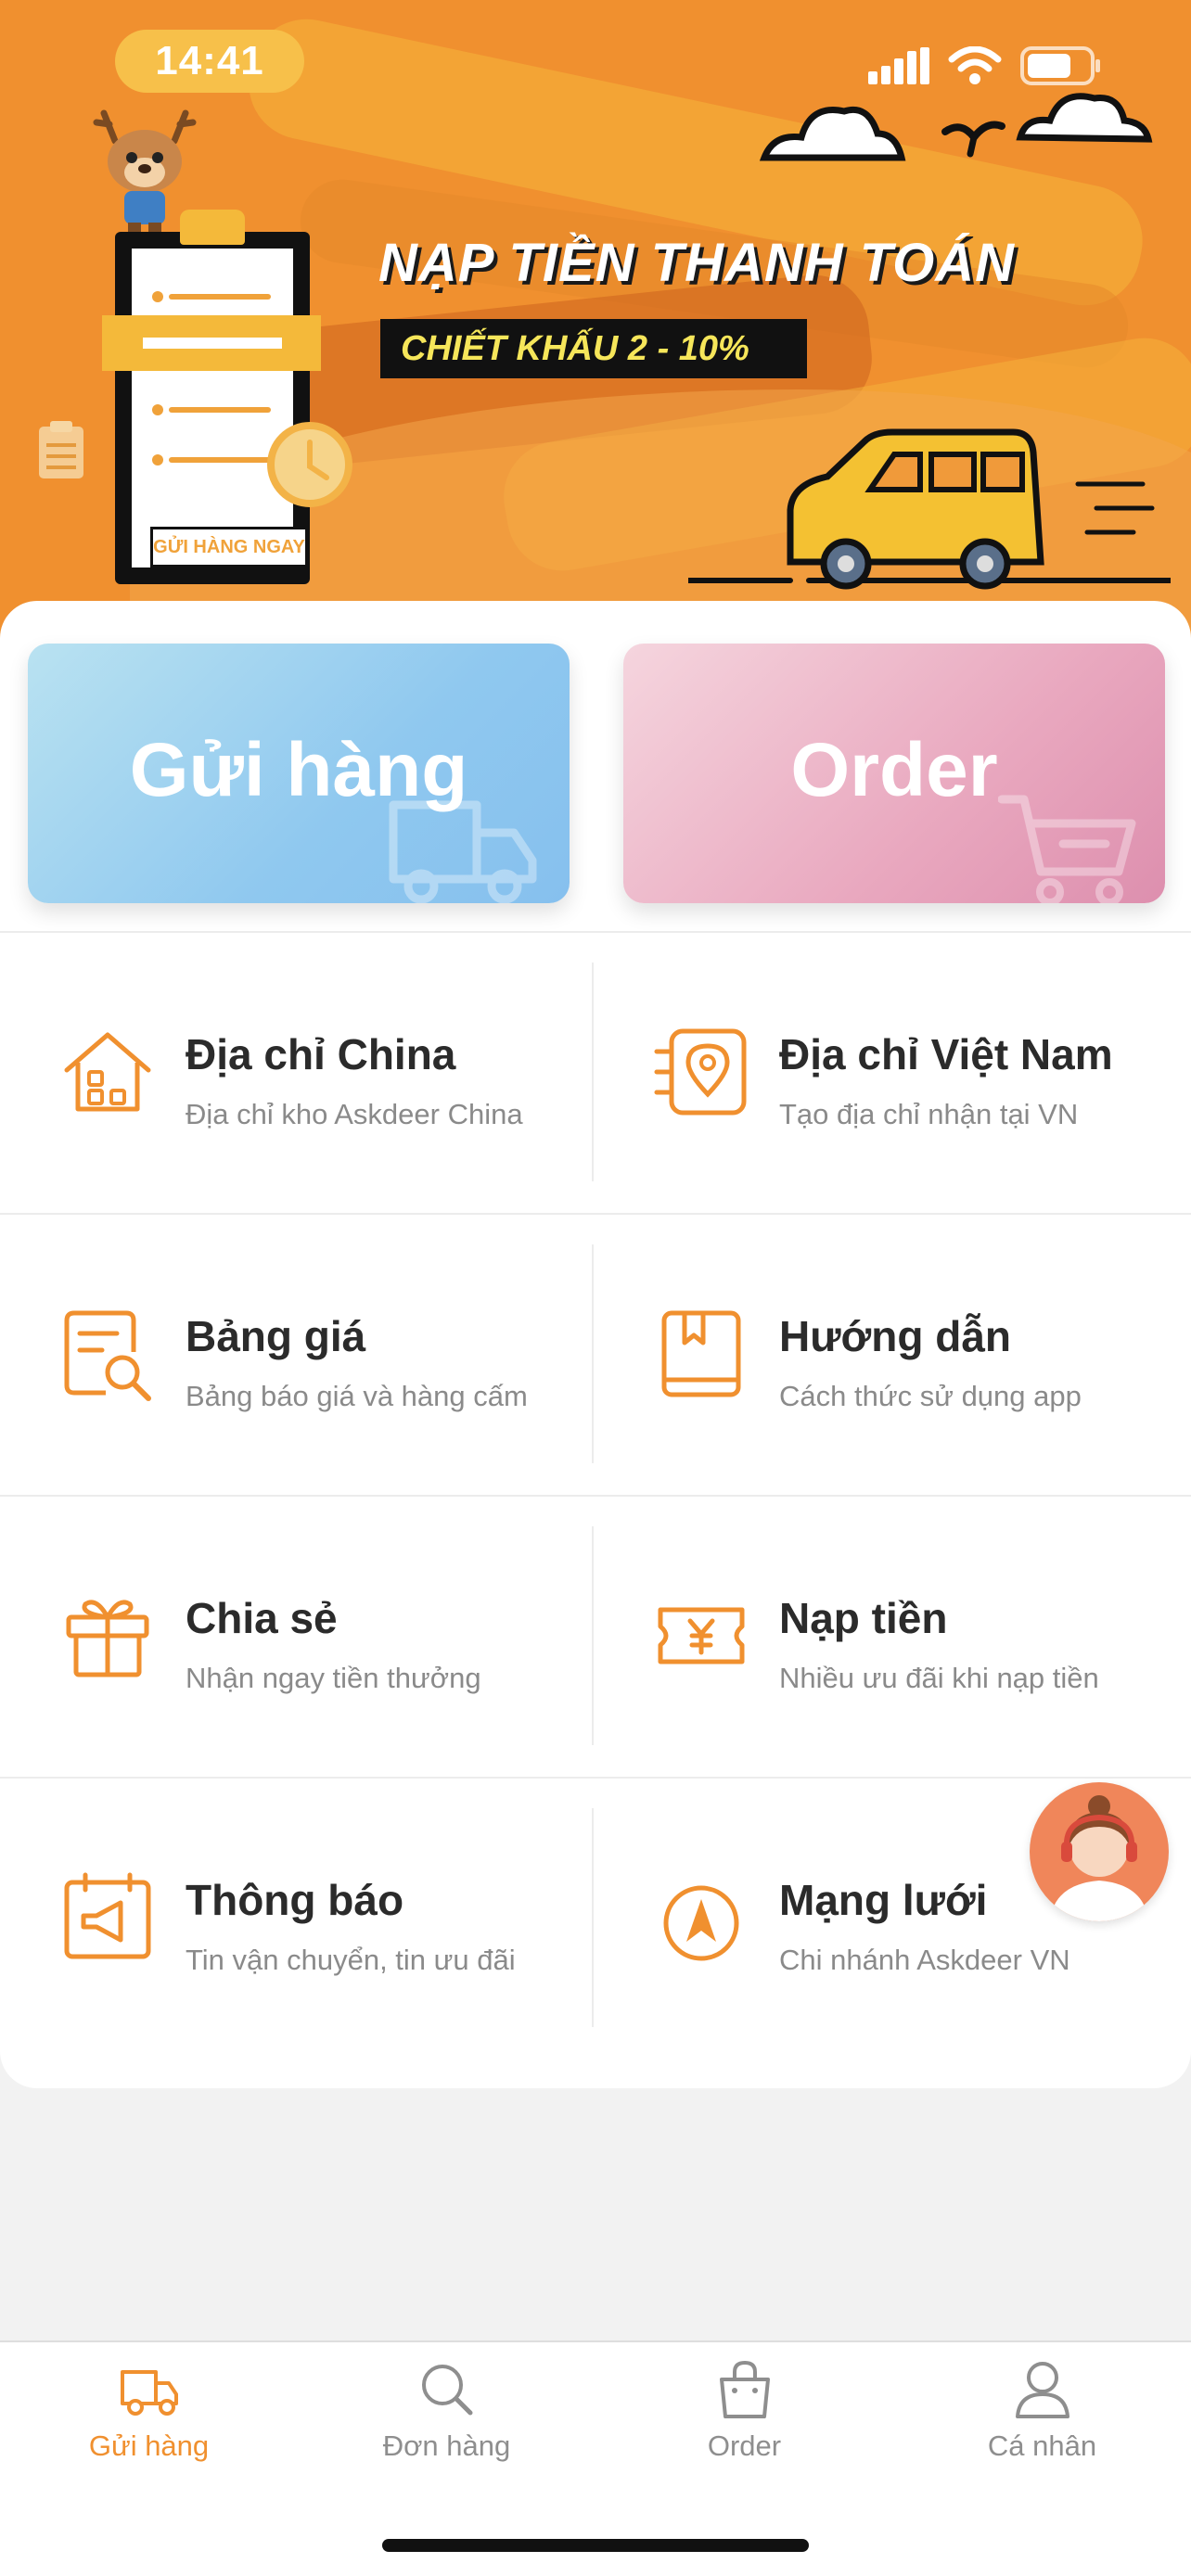 The image size is (1191, 2576). I want to click on grid-item-subtitle: Bảng báo giá và hàng cấm, so click(357, 1396).